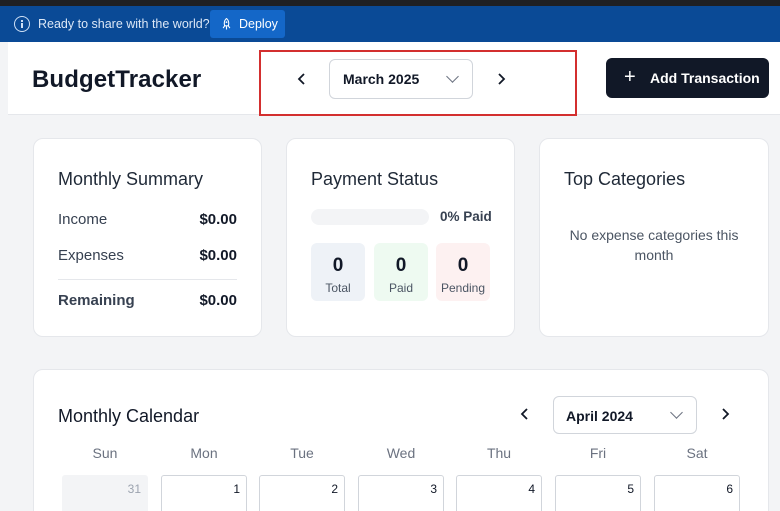 The height and width of the screenshot is (511, 780). I want to click on top-categories-title: Top Categories, so click(625, 179).